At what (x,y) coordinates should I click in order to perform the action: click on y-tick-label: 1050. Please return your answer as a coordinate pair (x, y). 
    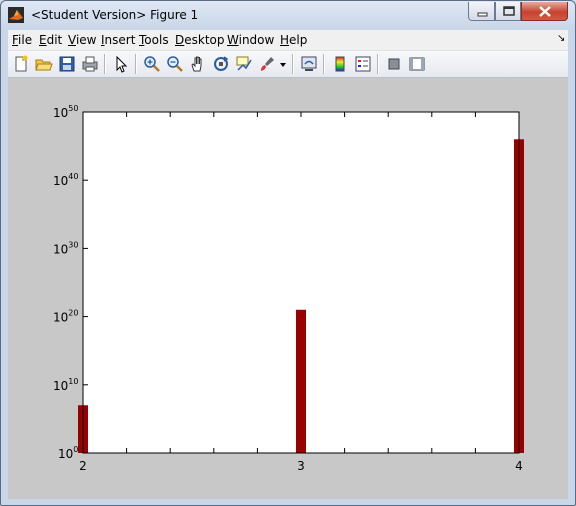
    Looking at the image, I should click on (65, 112).